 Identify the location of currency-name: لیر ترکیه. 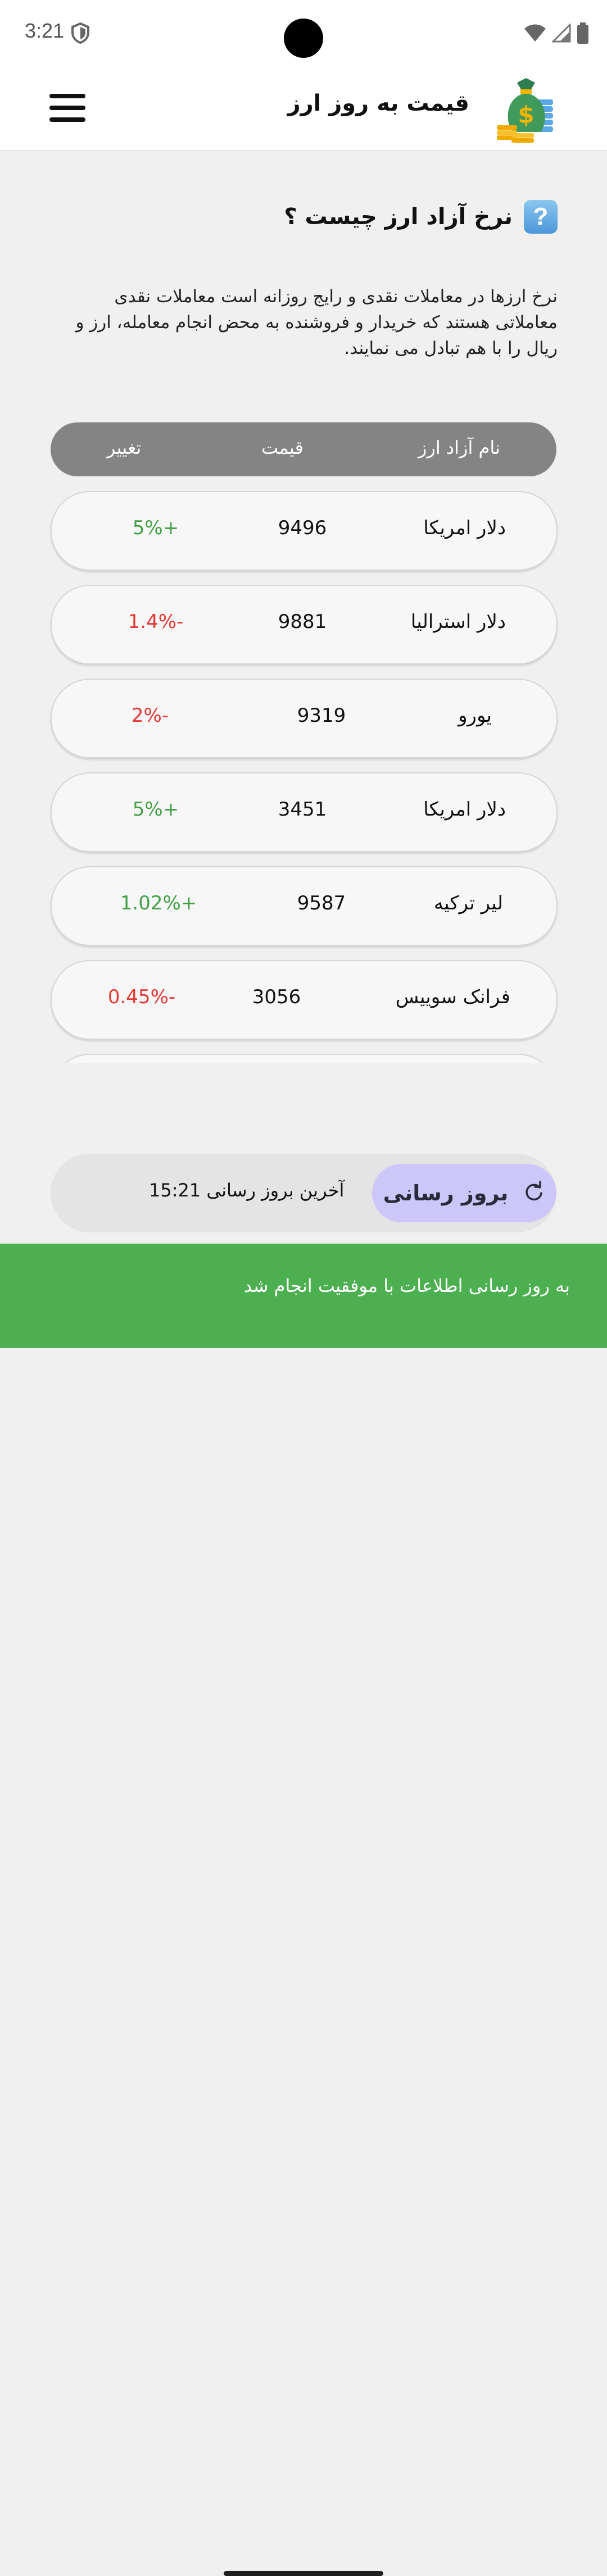
(468, 903).